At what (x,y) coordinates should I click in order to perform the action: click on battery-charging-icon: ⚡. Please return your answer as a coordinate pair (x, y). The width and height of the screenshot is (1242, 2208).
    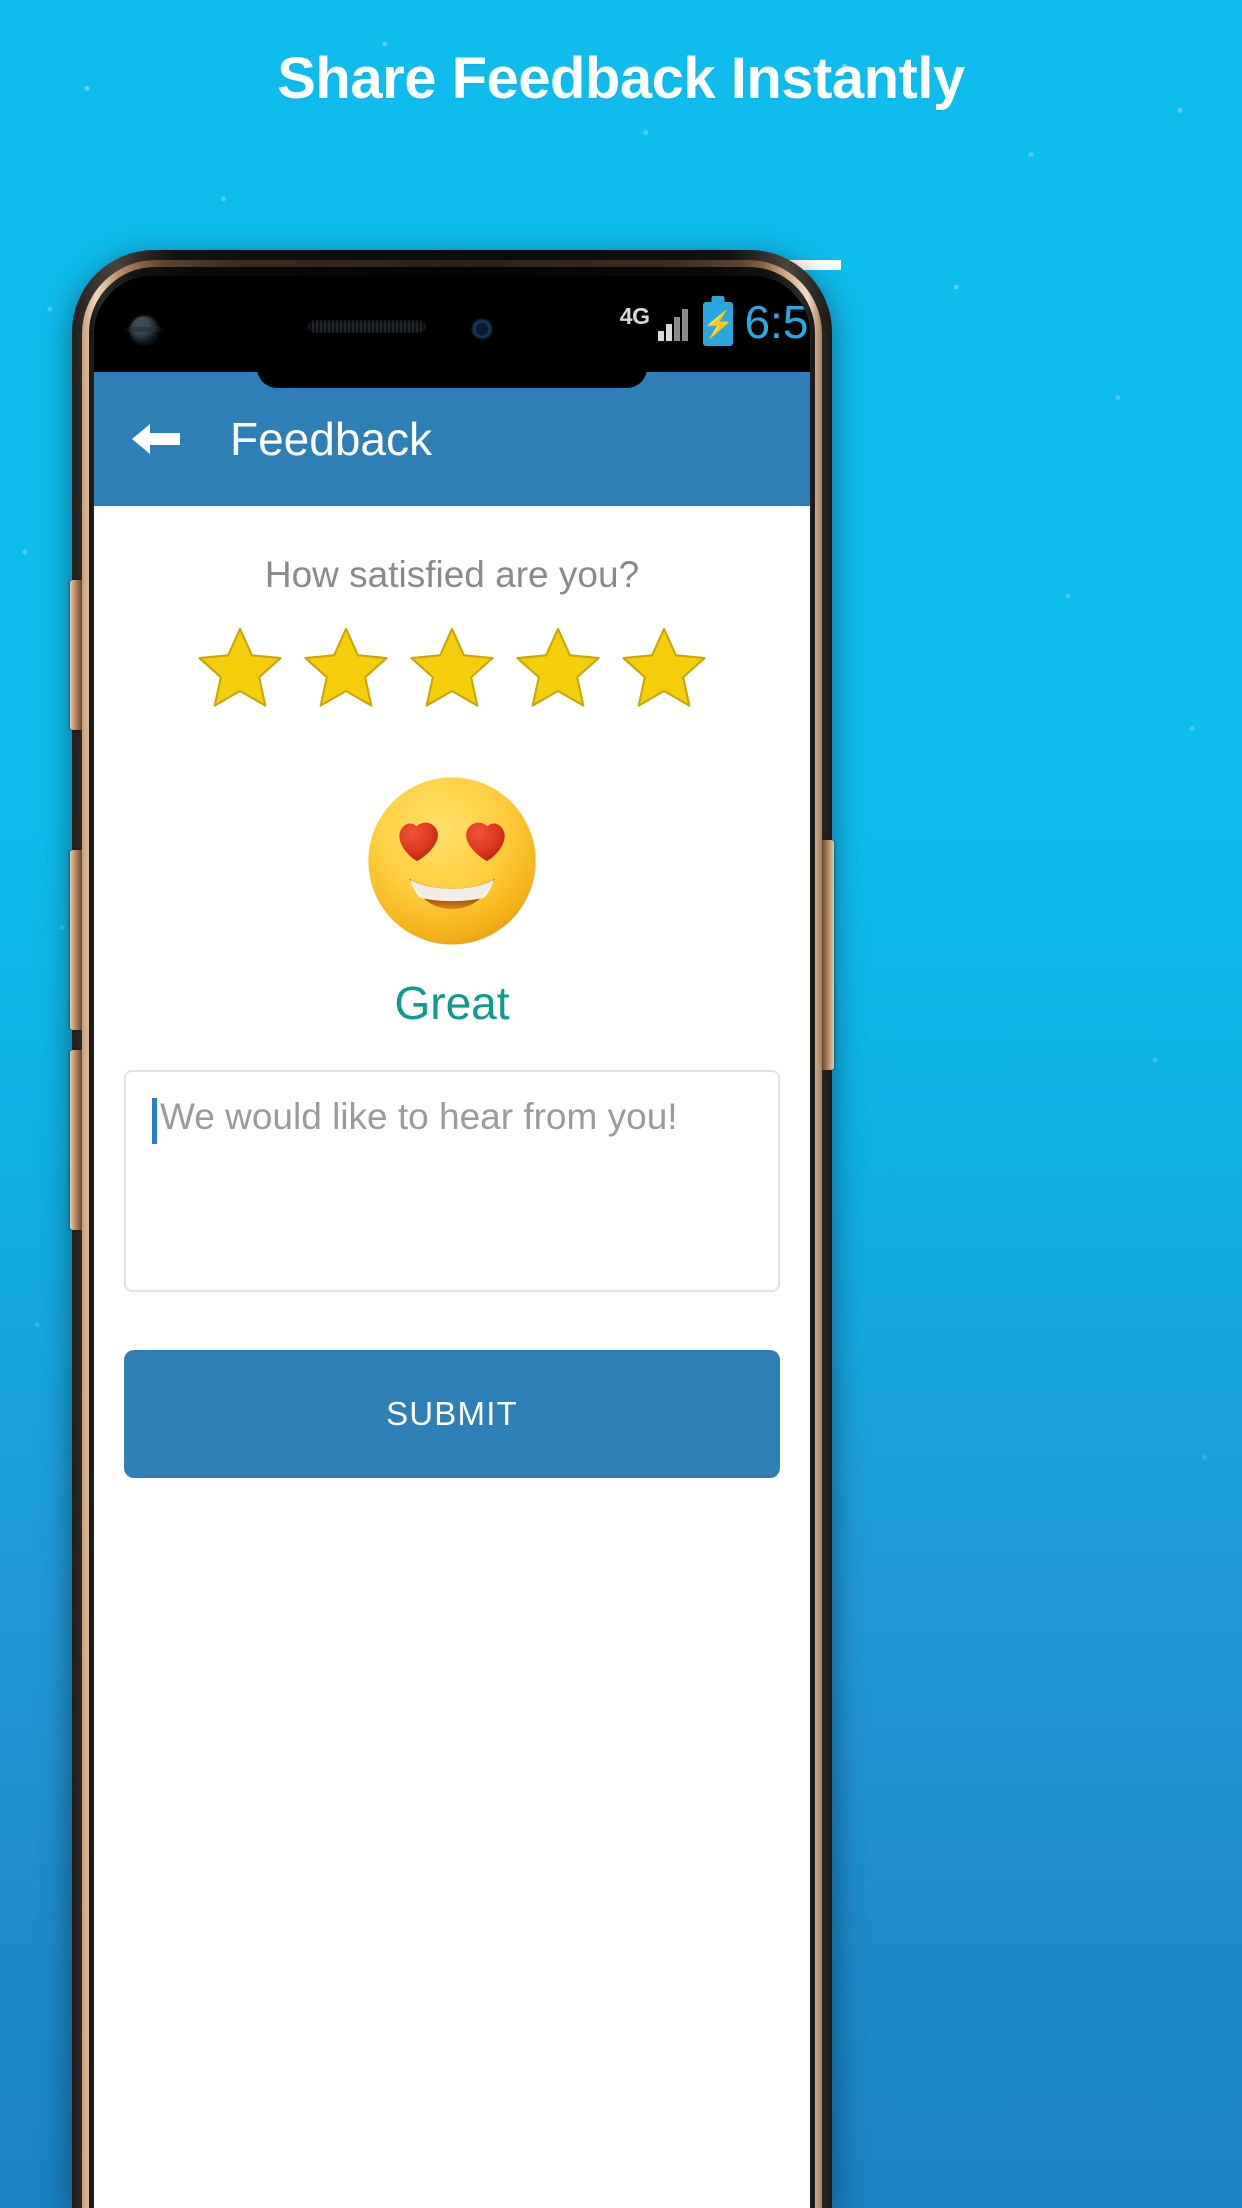
    Looking at the image, I should click on (718, 324).